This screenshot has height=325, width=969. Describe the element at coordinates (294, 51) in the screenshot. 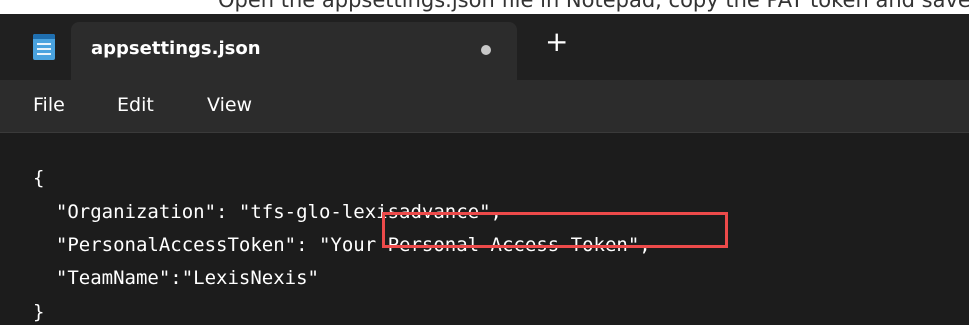

I see `tab-appsettings: appsettings.json` at that location.